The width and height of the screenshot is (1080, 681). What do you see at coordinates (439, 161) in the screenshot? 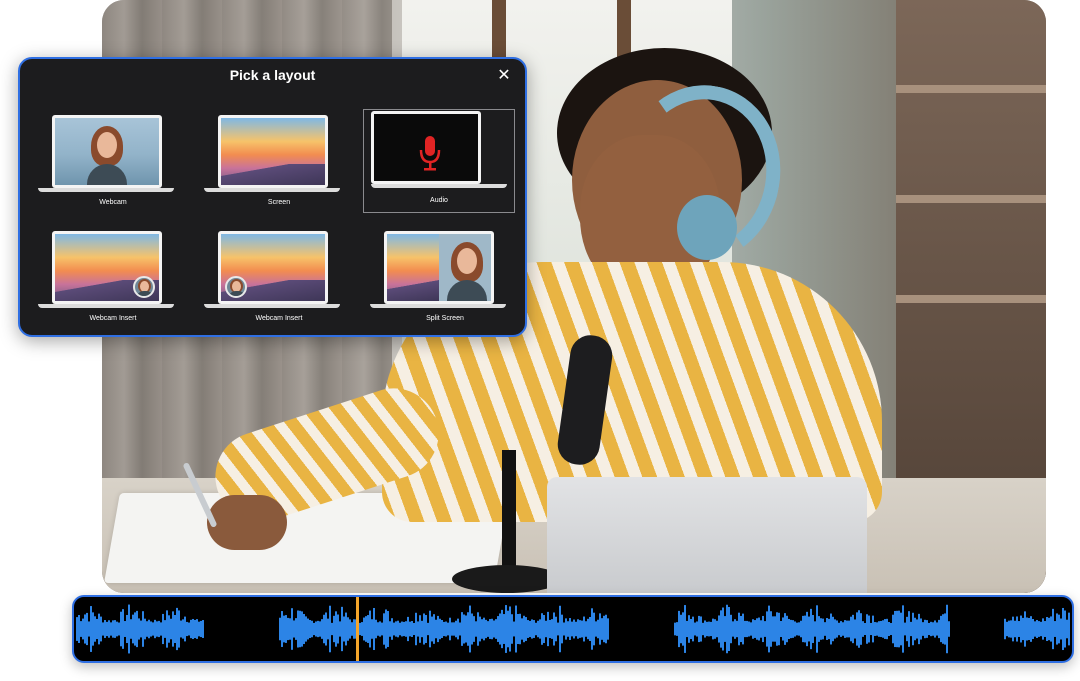
I see `layout-option-audio: Audio` at bounding box center [439, 161].